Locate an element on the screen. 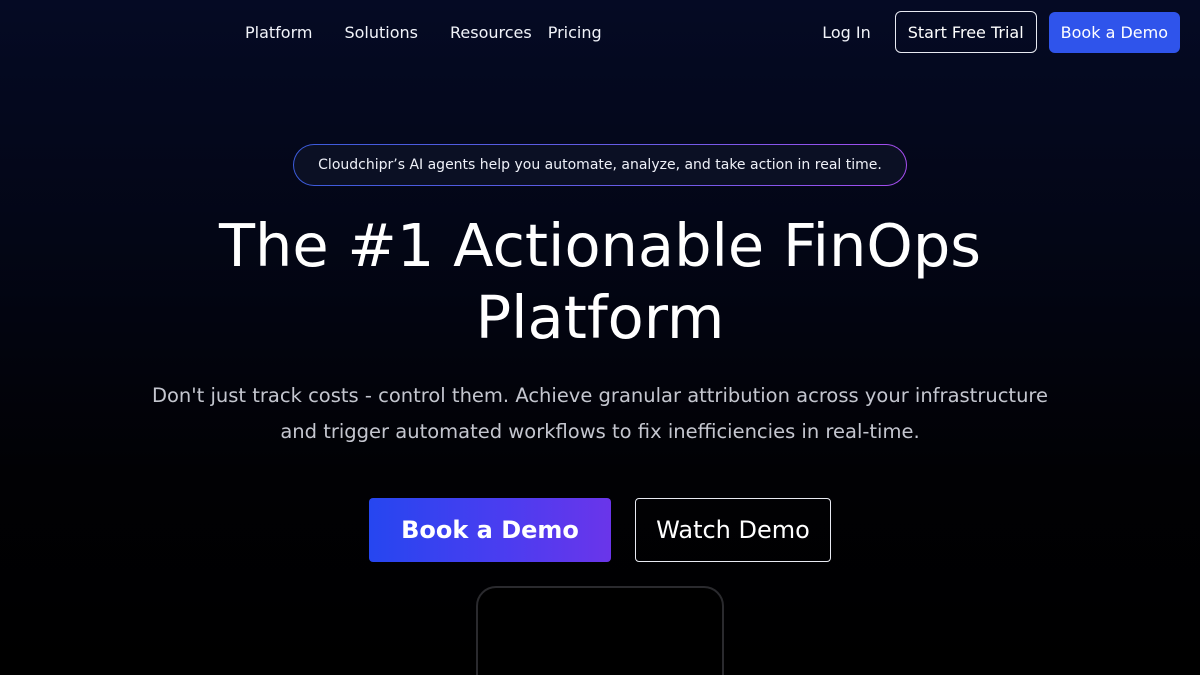 This screenshot has height=675, width=1200. hero-cta-row: Book a Demo Watch Demo is located at coordinates (600, 530).